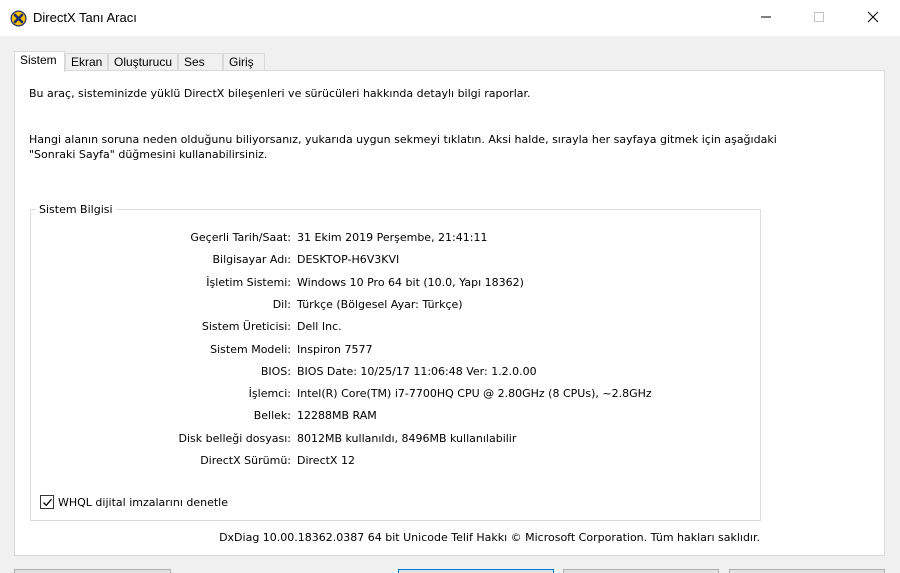 The width and height of the screenshot is (900, 573). I want to click on maximize-icon, so click(819, 17).